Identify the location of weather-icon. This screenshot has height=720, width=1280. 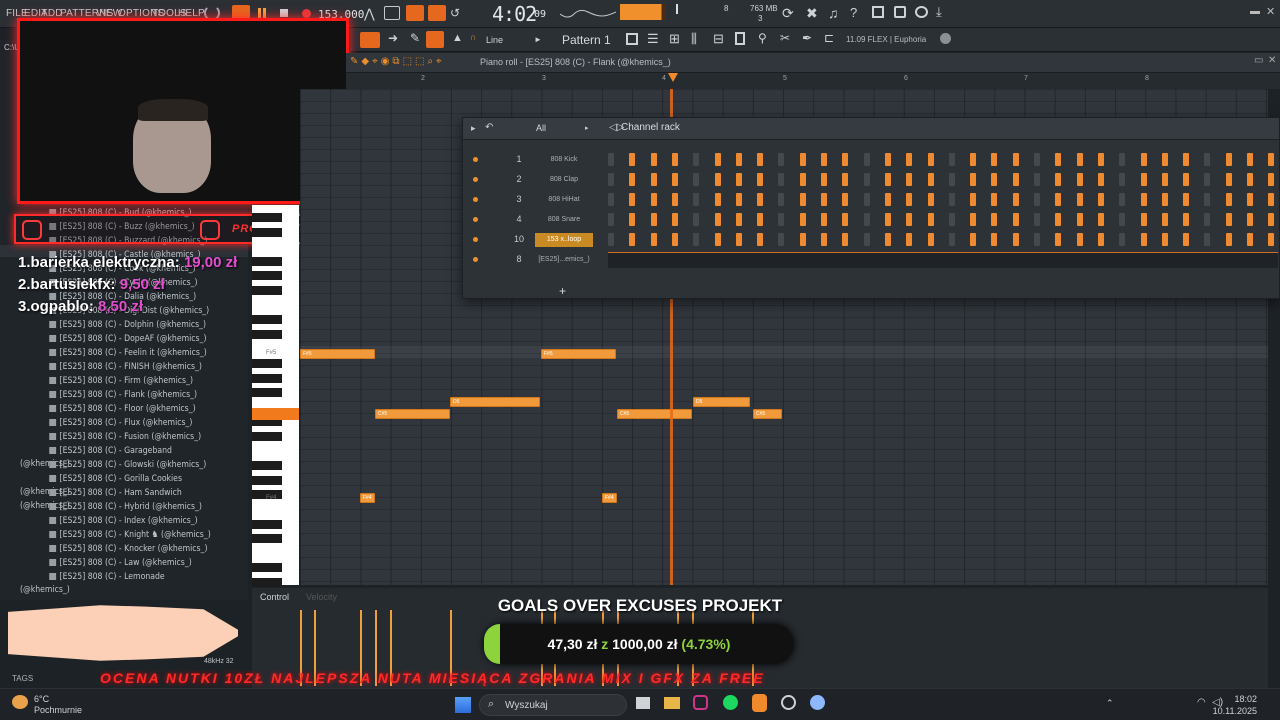
(20, 702).